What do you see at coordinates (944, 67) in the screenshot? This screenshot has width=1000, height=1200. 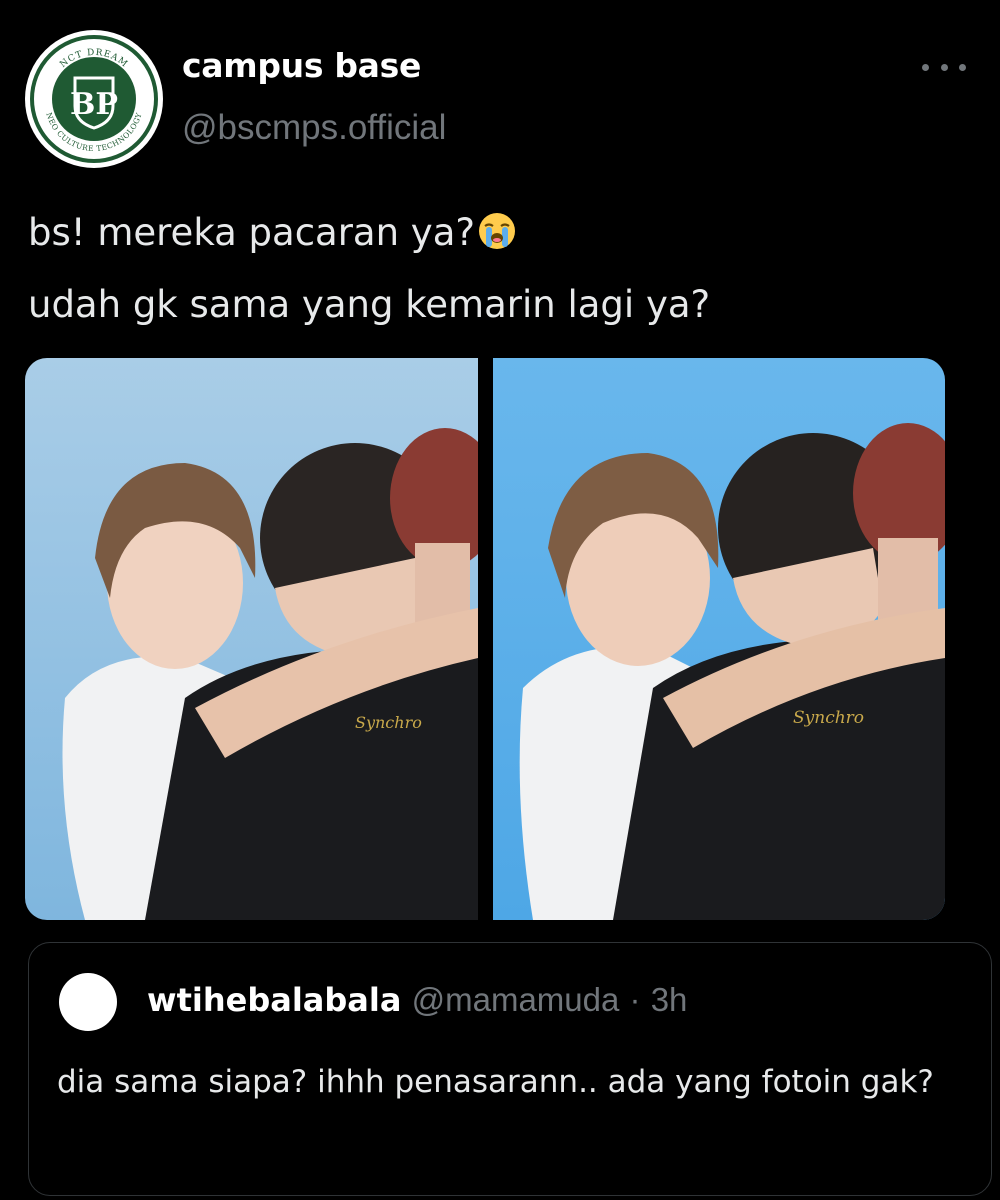 I see `more-options-icon` at bounding box center [944, 67].